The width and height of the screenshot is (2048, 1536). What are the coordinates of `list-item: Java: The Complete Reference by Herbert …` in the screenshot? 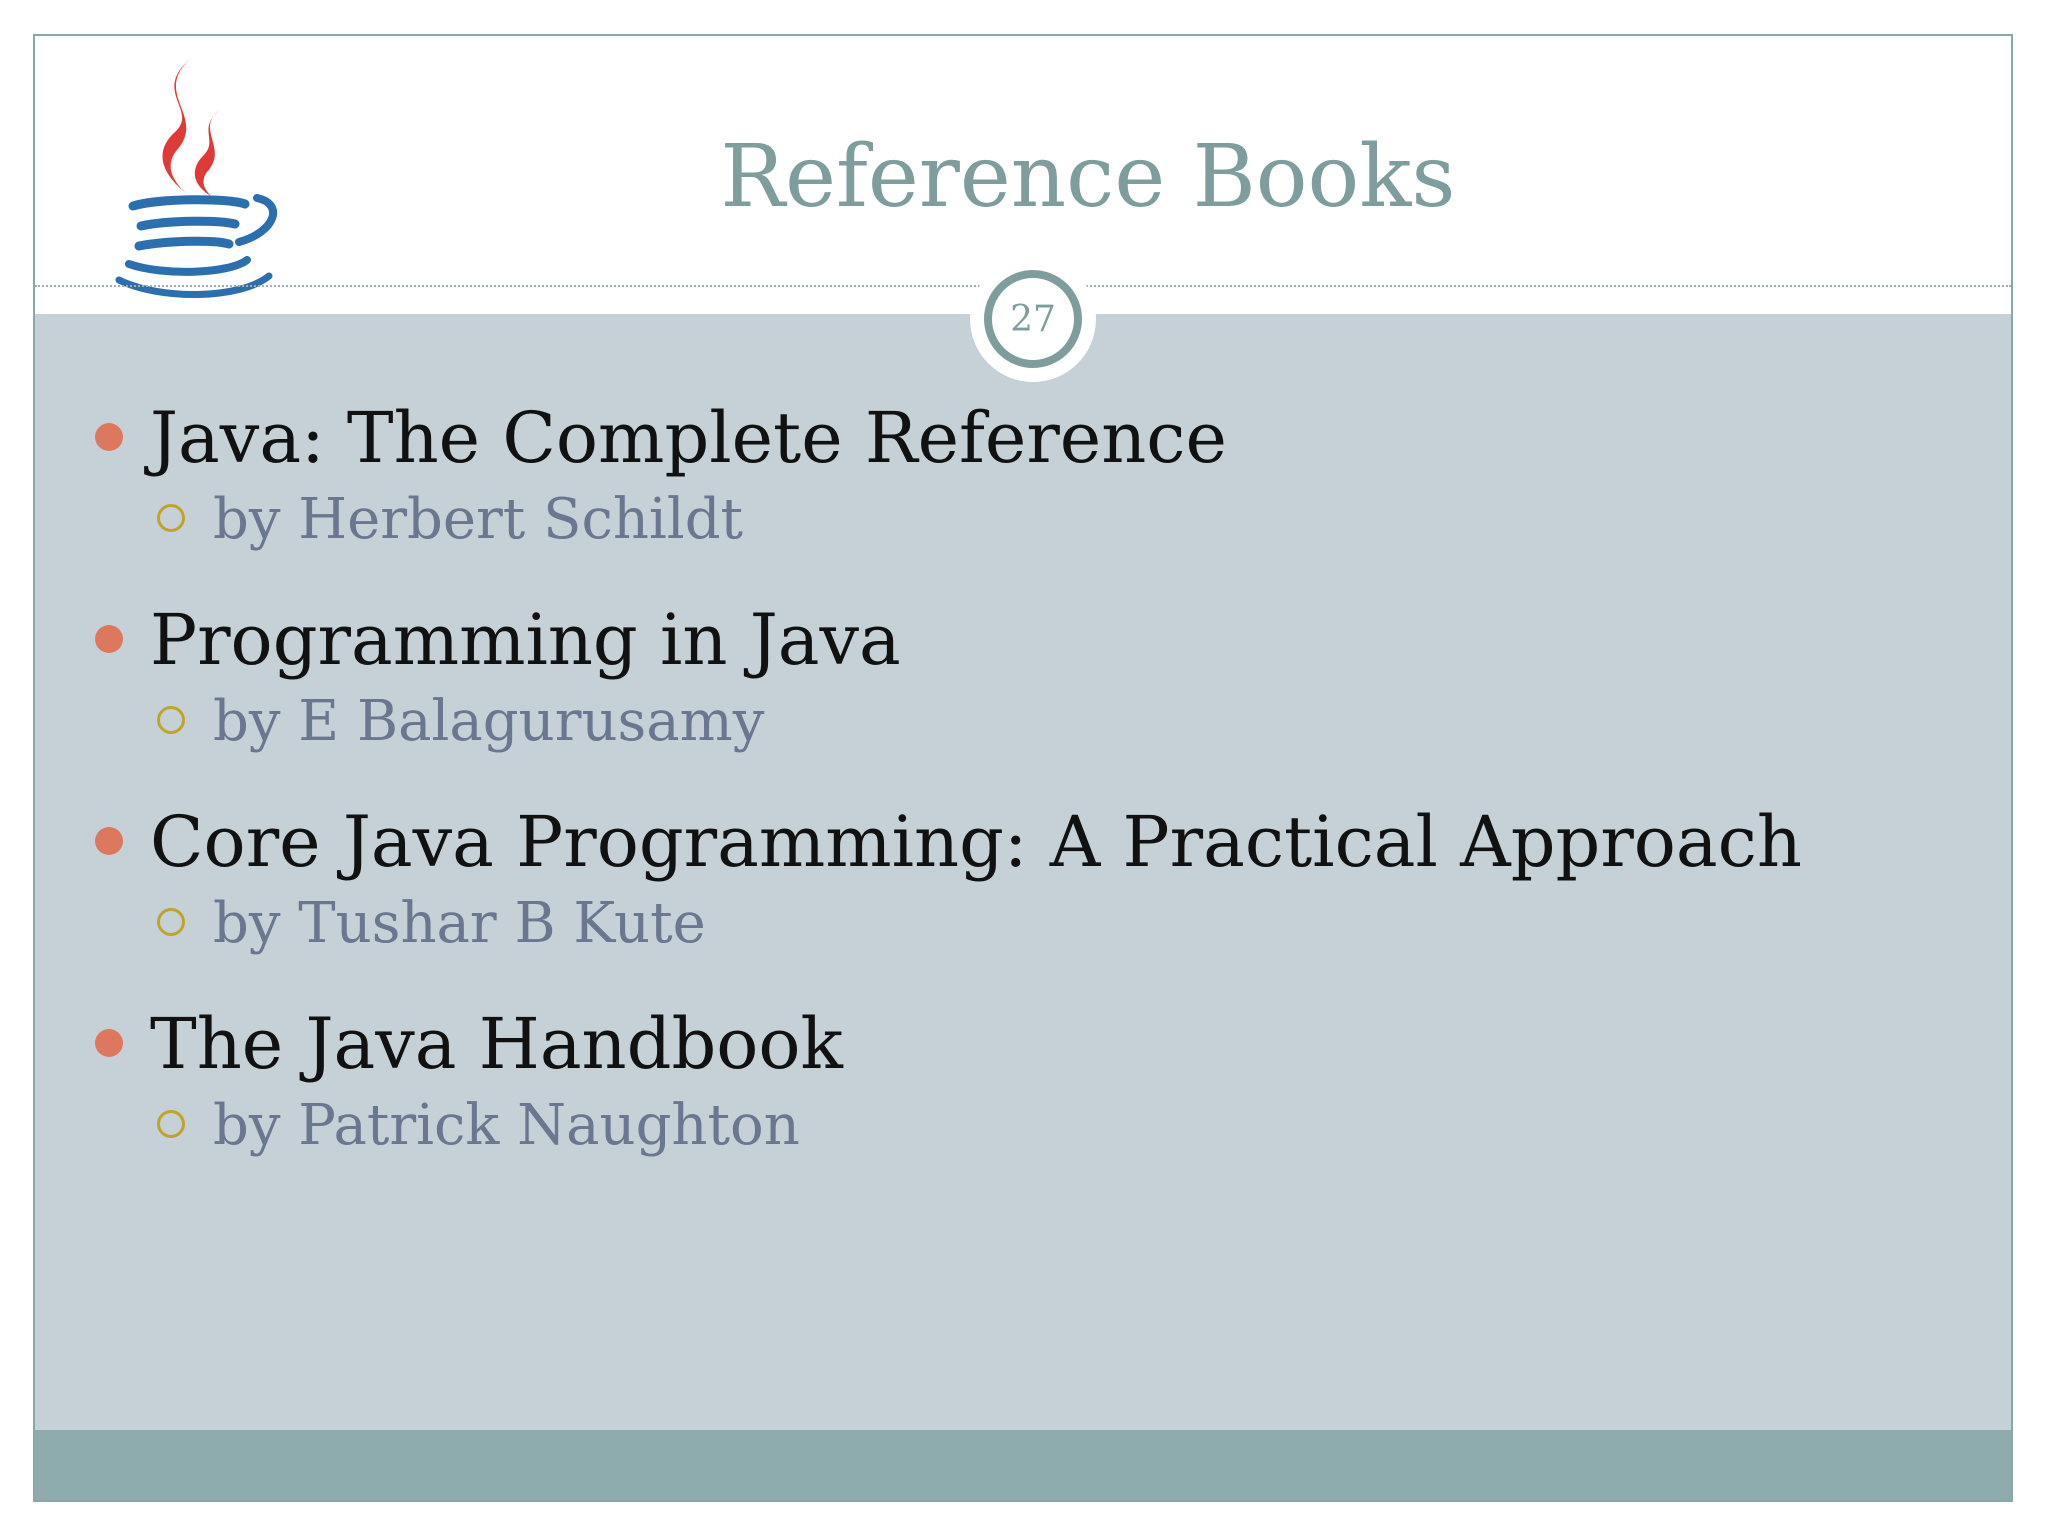 It's located at (1023, 493).